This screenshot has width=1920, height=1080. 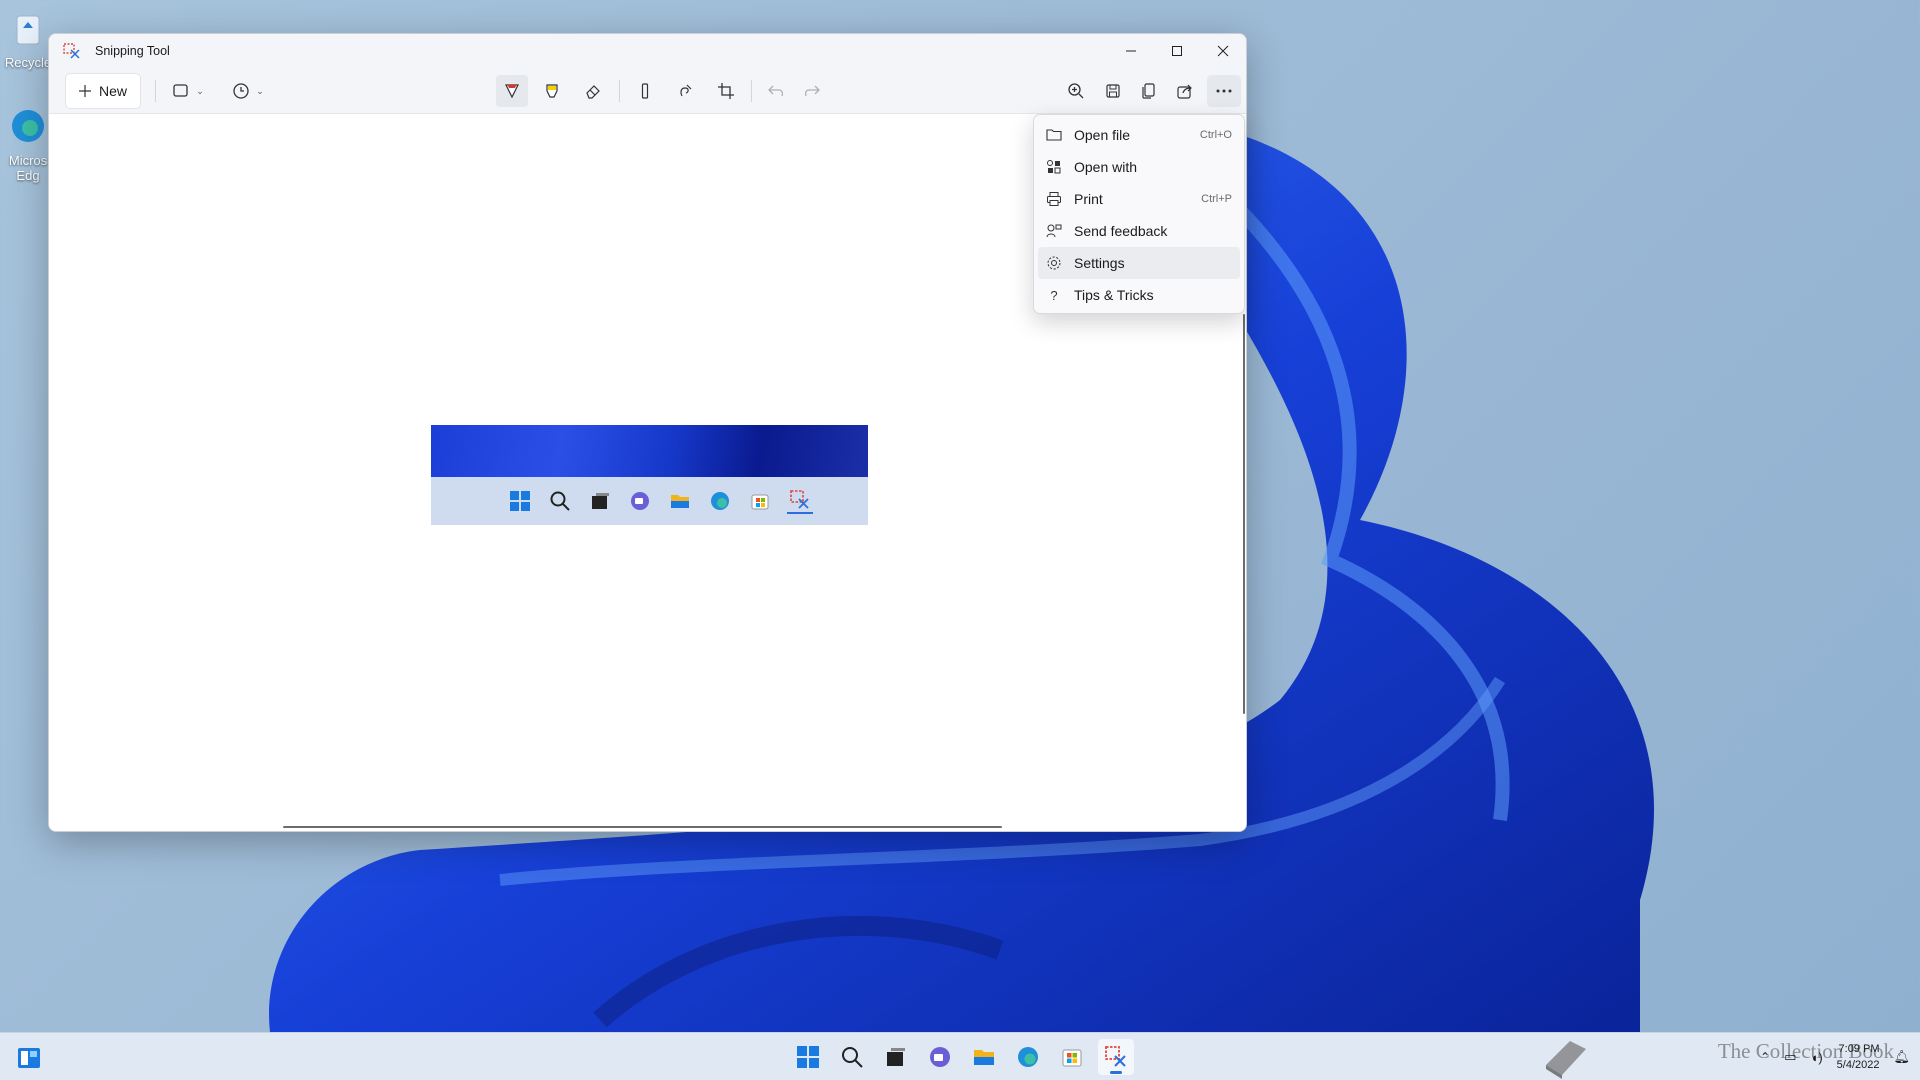 What do you see at coordinates (1177, 51) in the screenshot?
I see `maximize-button` at bounding box center [1177, 51].